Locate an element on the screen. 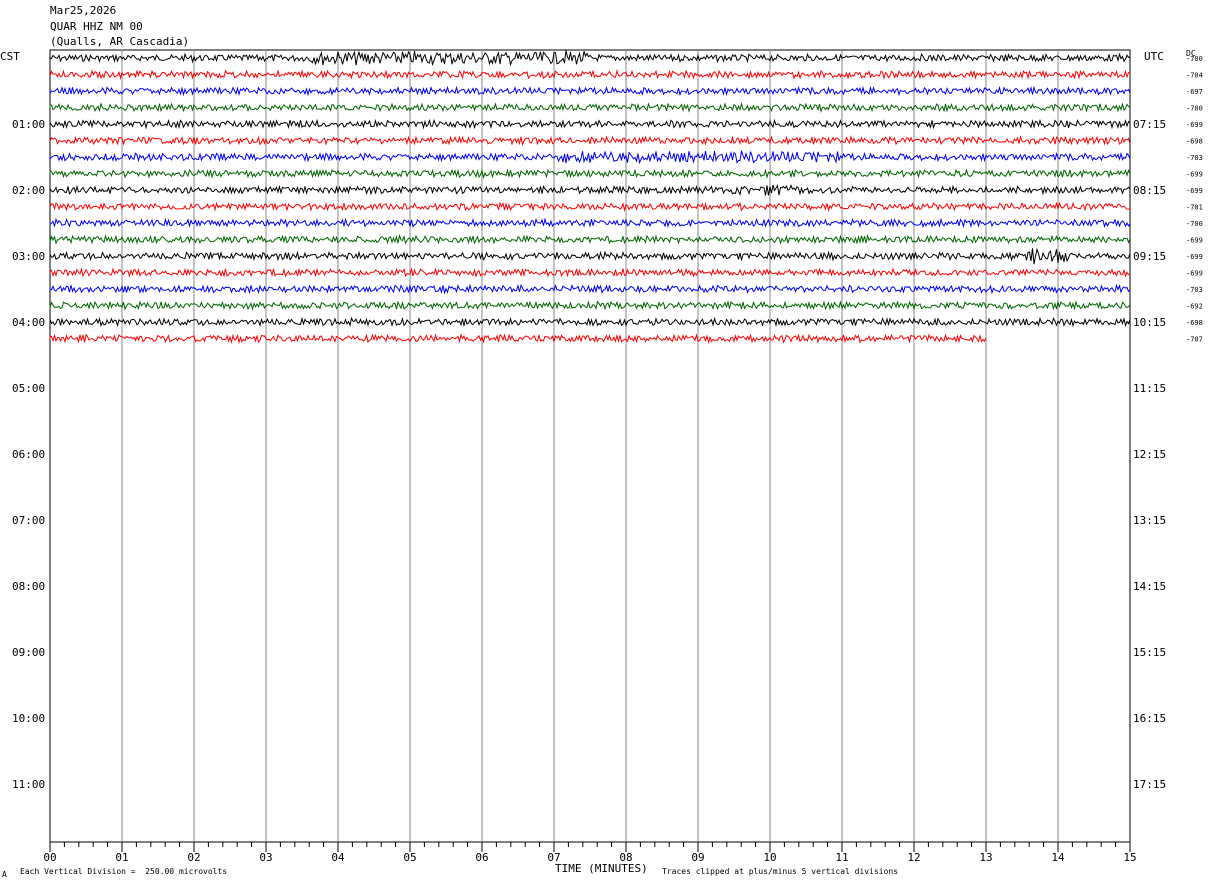 This screenshot has height=886, width=1210. left-hour-label-03:00: 03:00 is located at coordinates (28, 256).